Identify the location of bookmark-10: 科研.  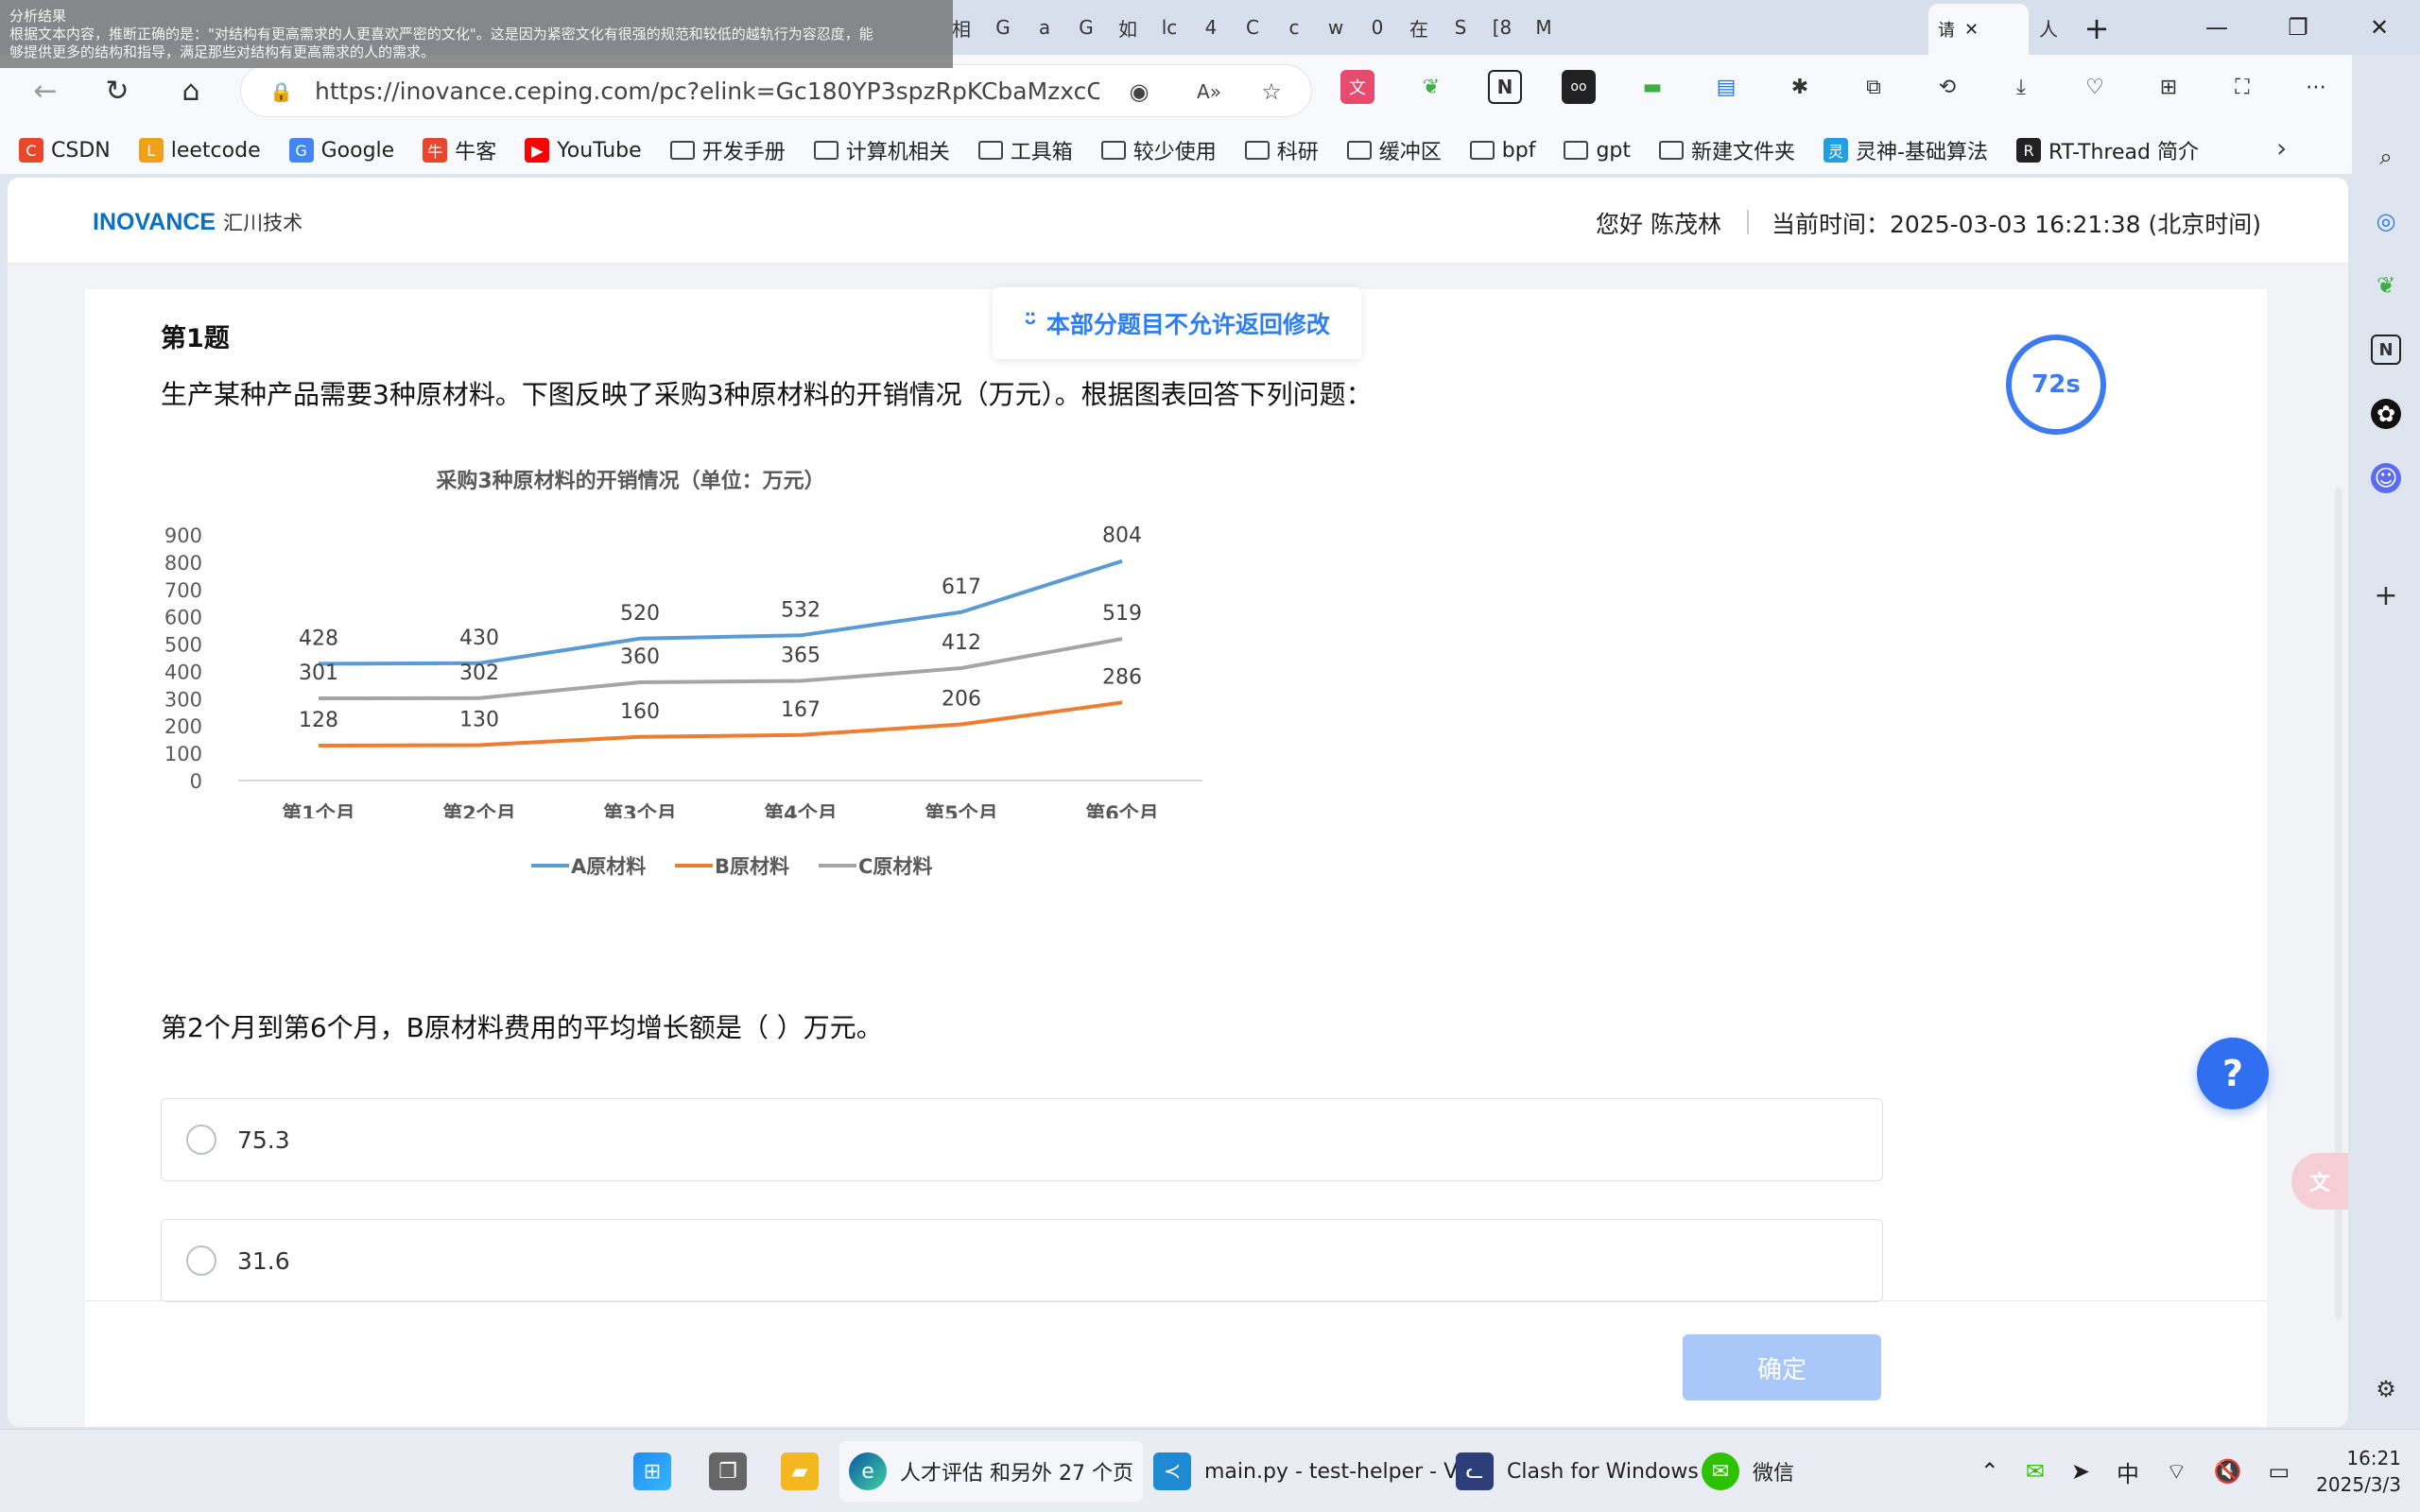
(1281, 150).